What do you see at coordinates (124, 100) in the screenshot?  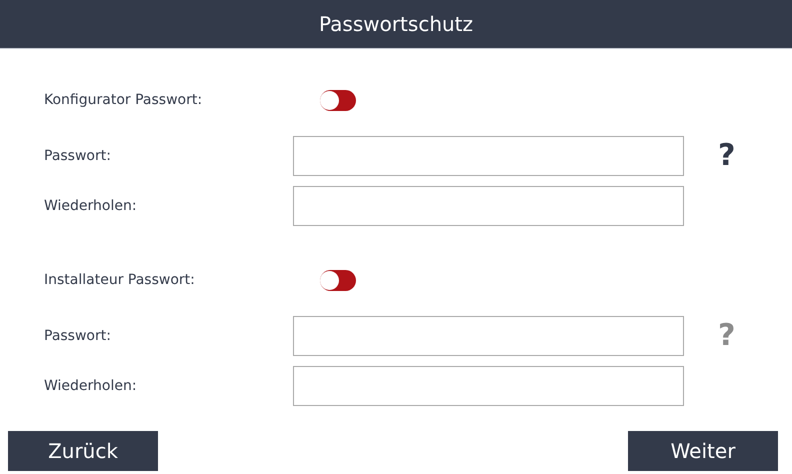 I see `toggle-label: Konfigurator Passwort:` at bounding box center [124, 100].